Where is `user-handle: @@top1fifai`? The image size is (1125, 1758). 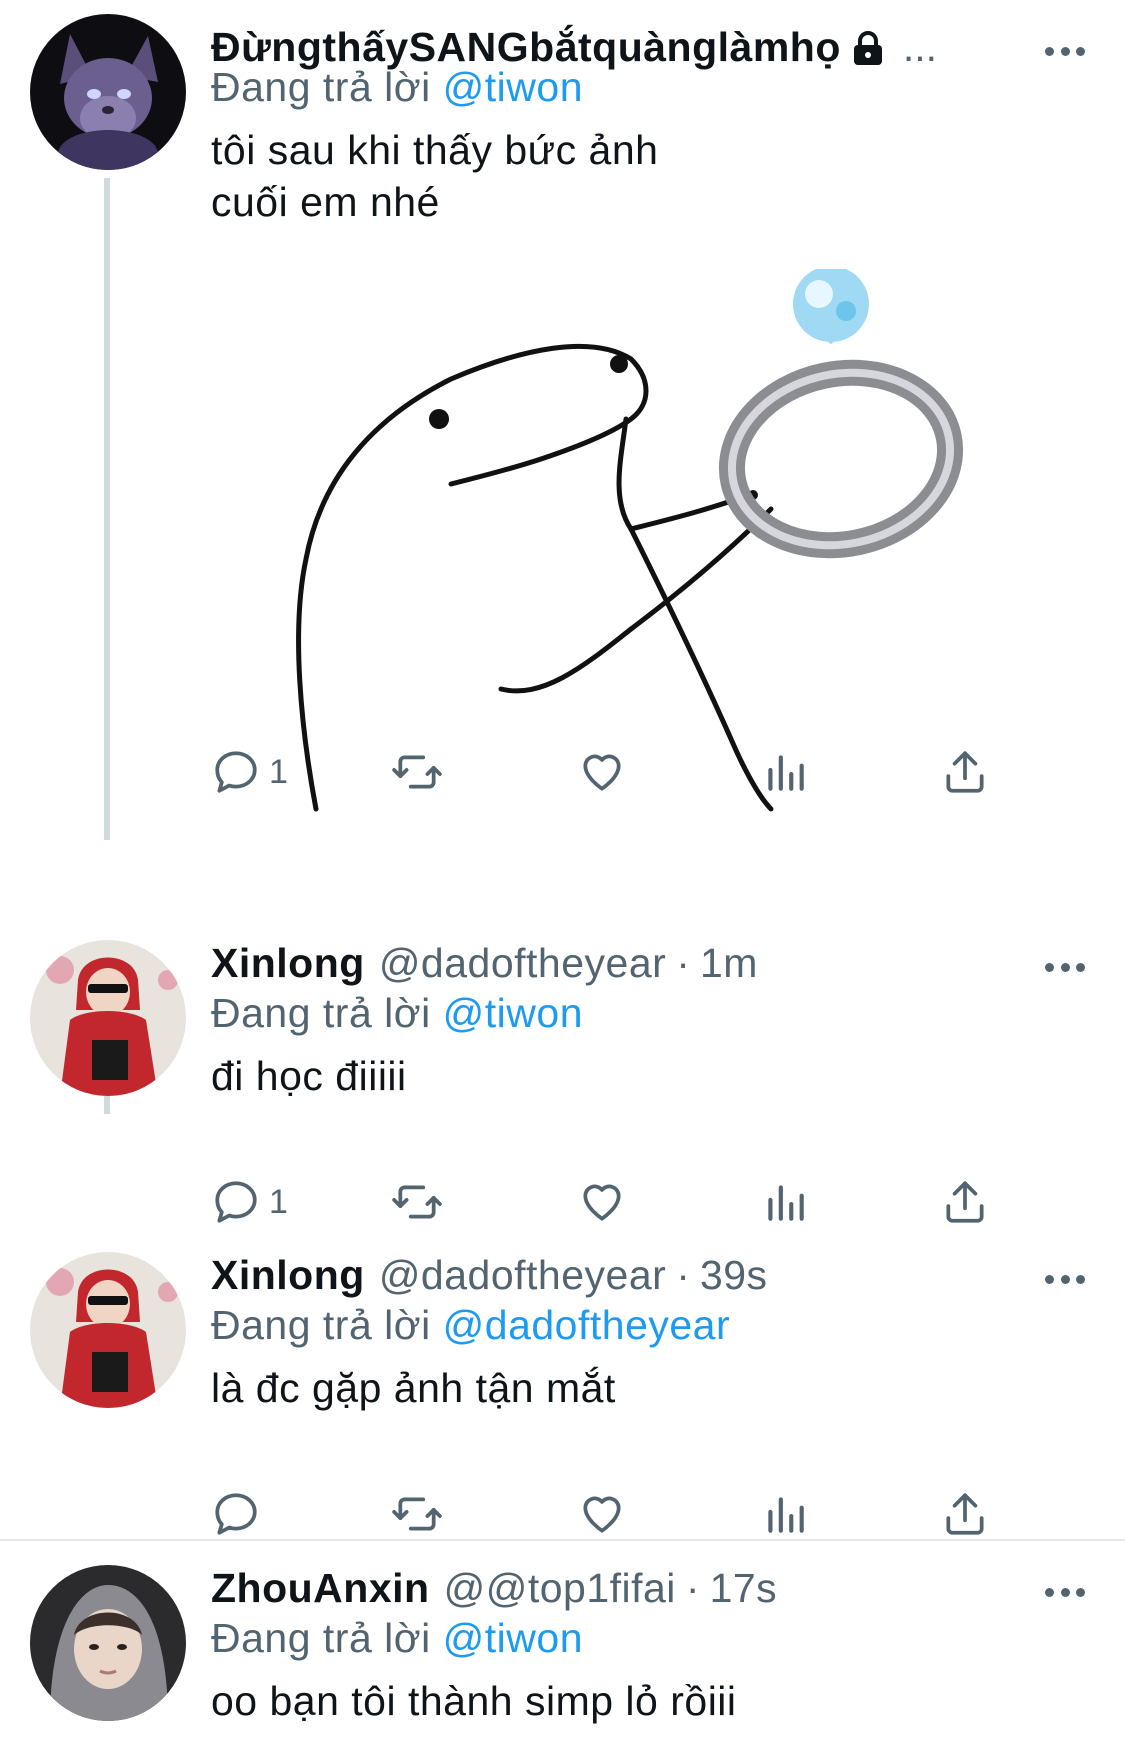
user-handle: @@top1fifai is located at coordinates (560, 1588).